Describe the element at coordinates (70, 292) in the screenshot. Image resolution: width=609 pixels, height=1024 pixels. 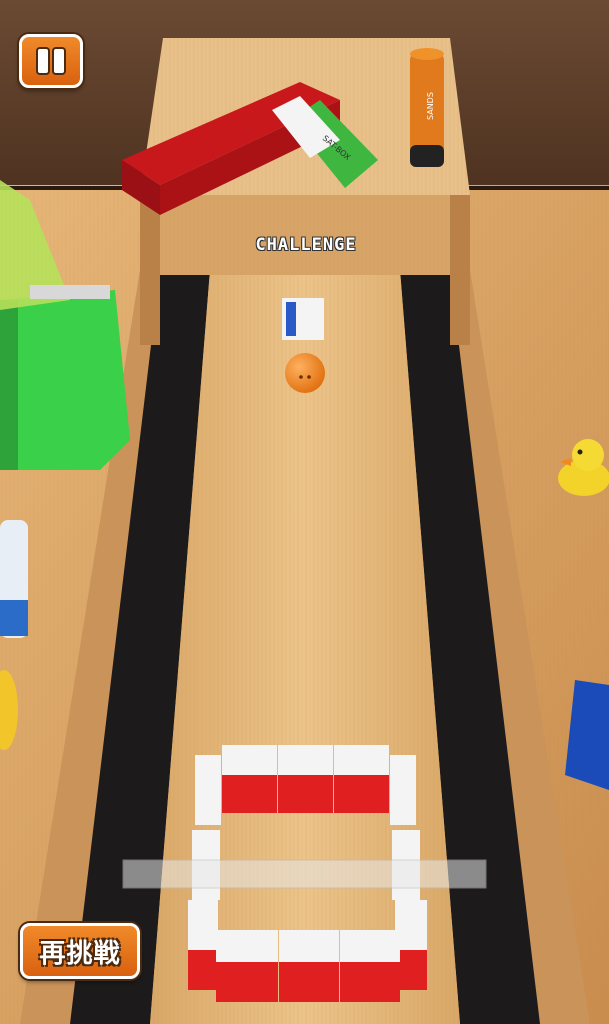
I see `tape-cutter` at that location.